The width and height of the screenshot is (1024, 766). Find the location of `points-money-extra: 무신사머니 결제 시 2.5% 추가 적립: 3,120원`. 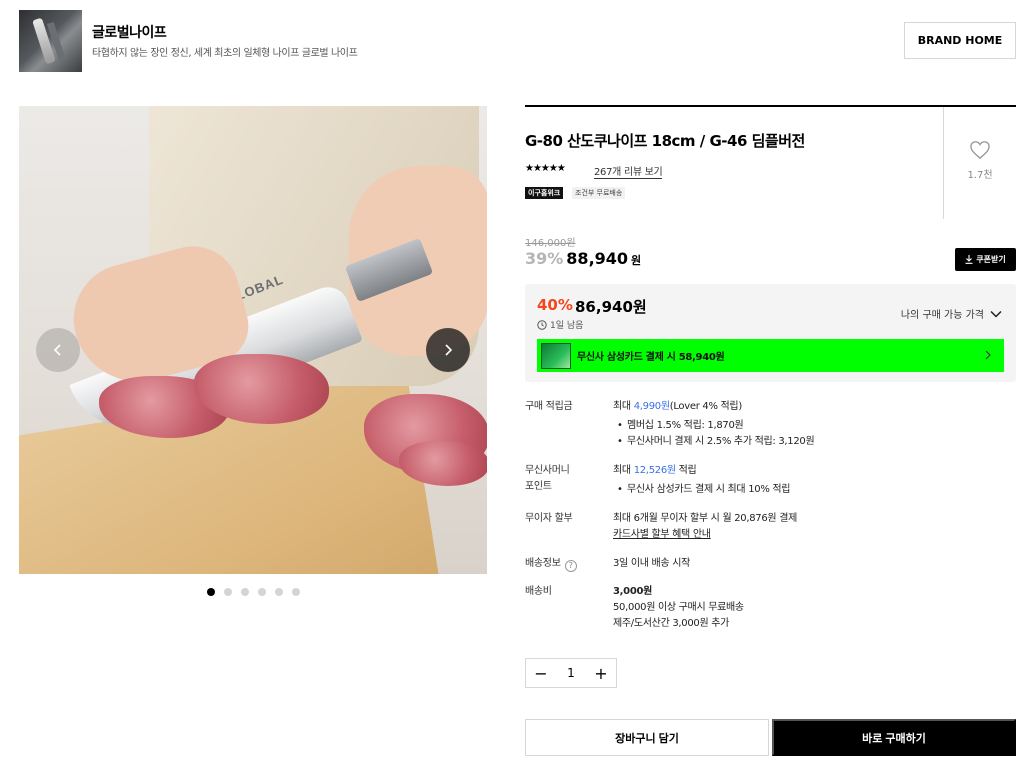

points-money-extra: 무신사머니 결제 시 2.5% 추가 적립: 3,120원 is located at coordinates (813, 442).